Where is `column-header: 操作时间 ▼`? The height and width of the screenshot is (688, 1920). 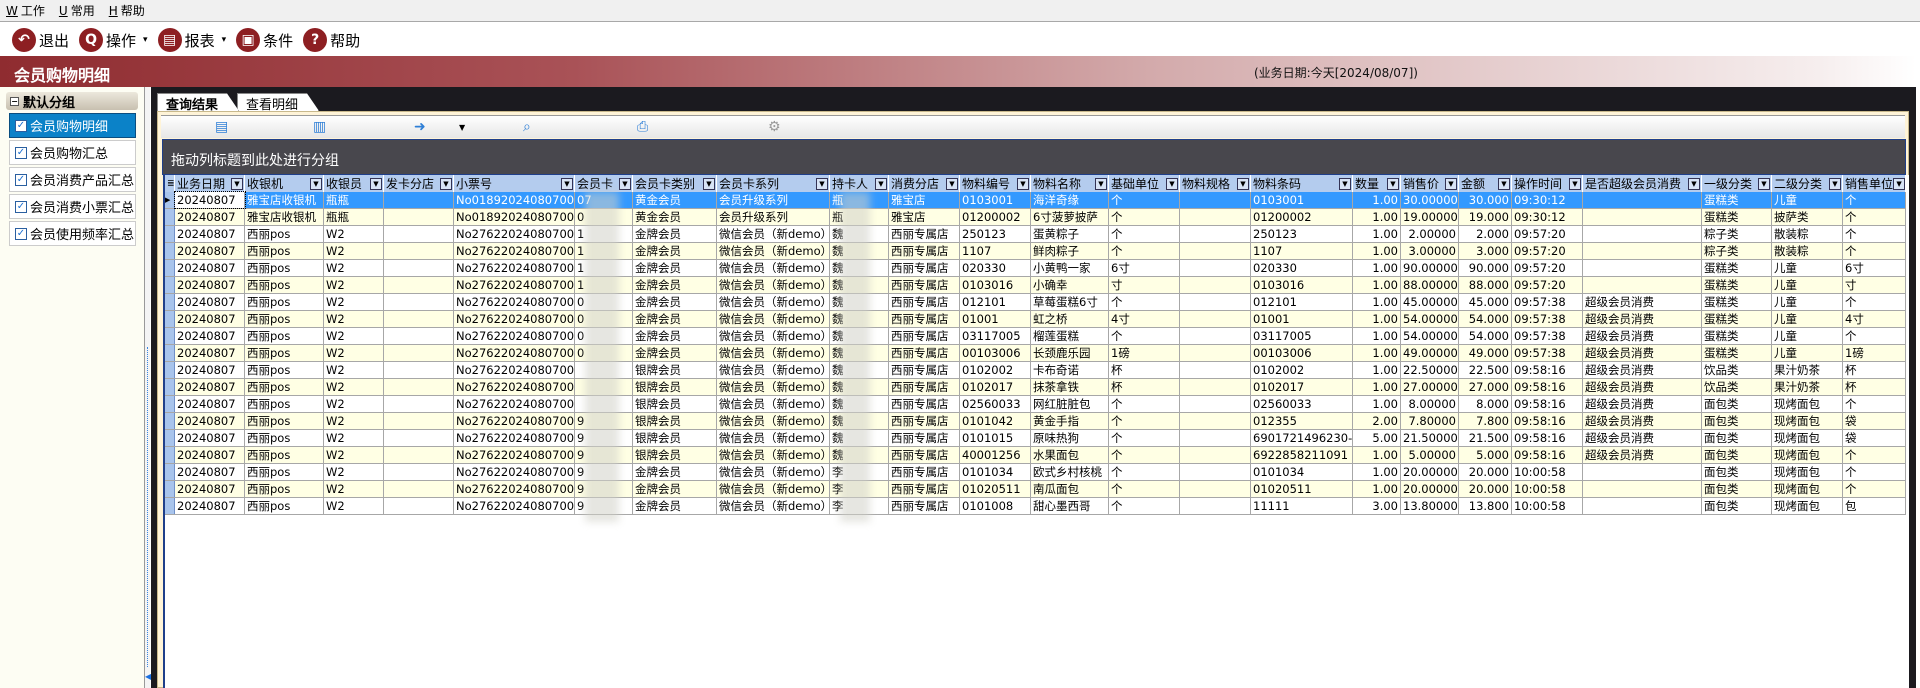 column-header: 操作时间 ▼ is located at coordinates (1547, 183).